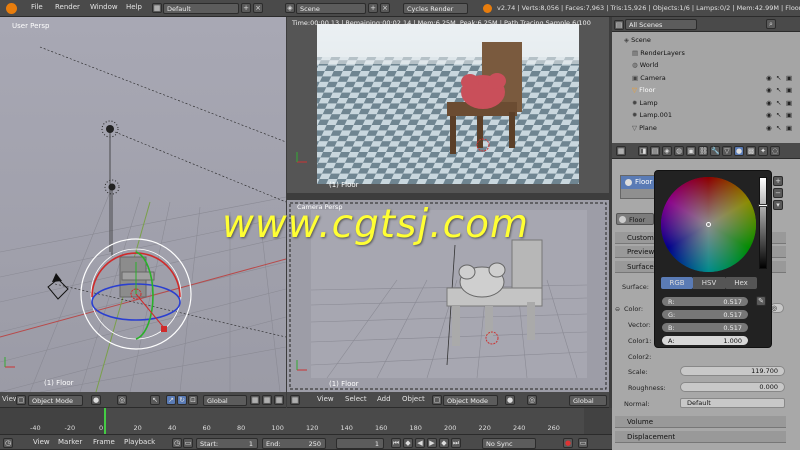  Describe the element at coordinates (619, 25) in the screenshot. I see `outliner-editor-icon: ▤` at that location.